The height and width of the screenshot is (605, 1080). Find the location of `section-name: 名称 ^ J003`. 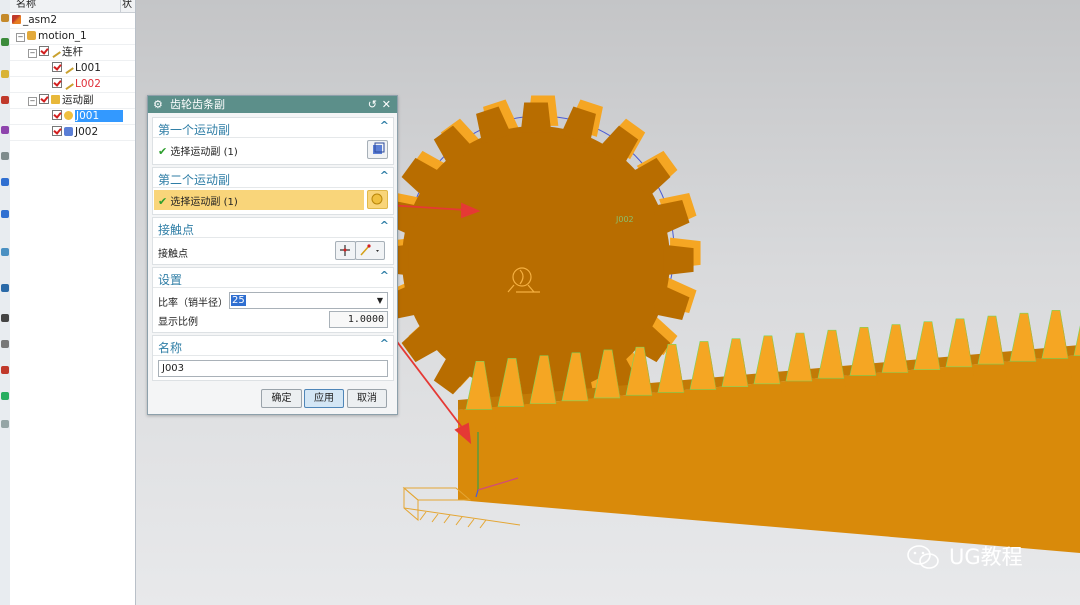

section-name: 名称 ^ J003 is located at coordinates (273, 358).